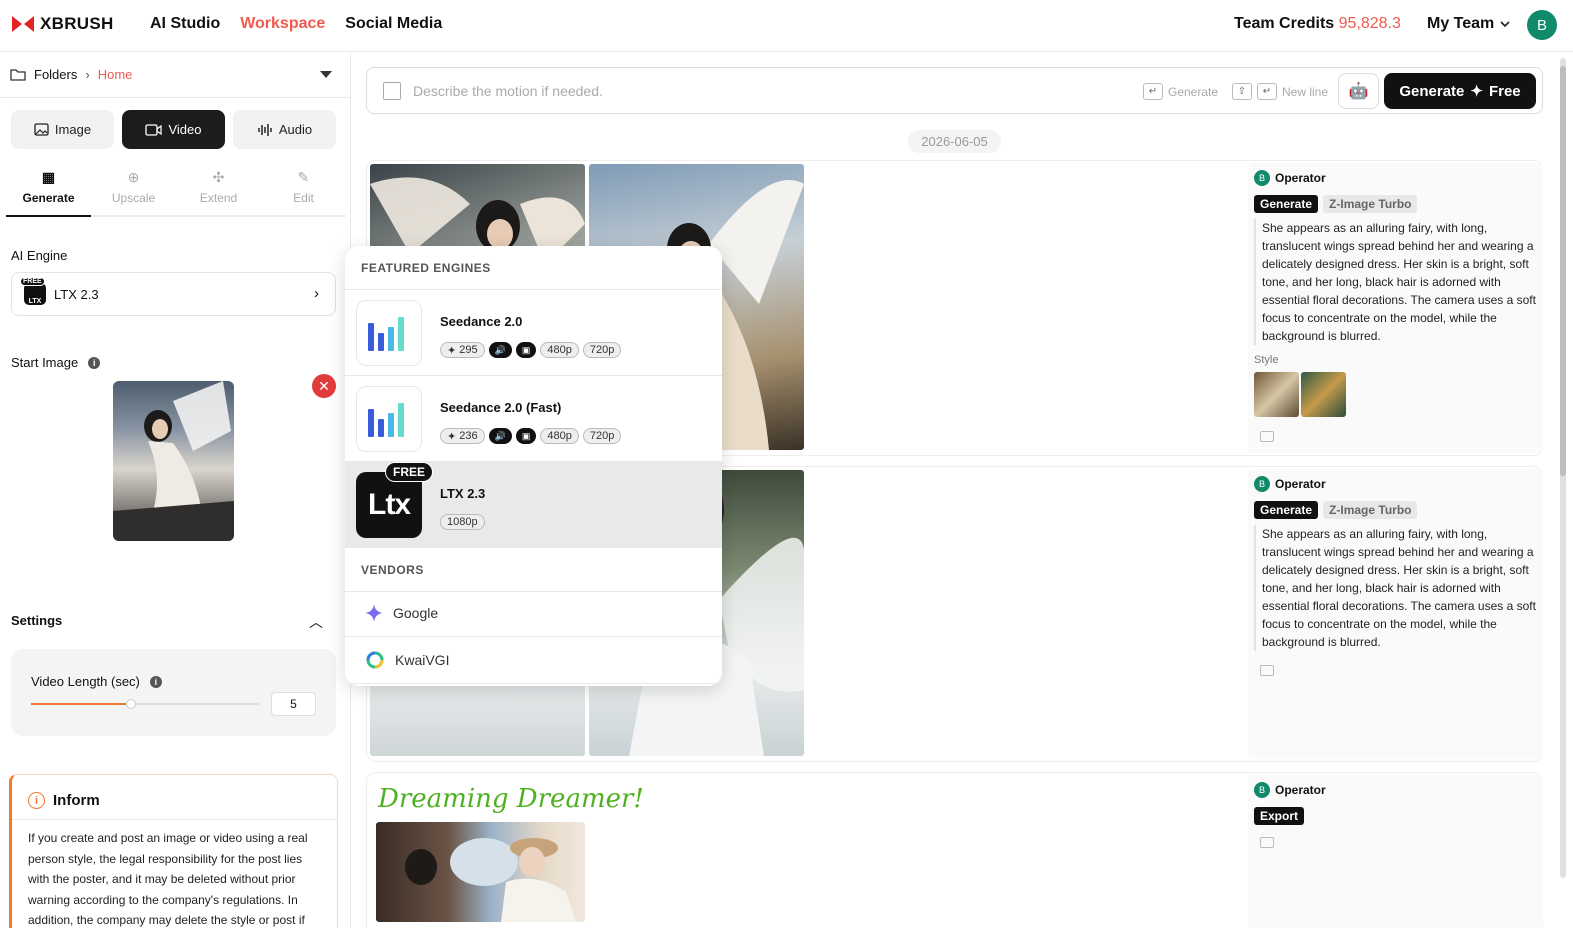 The height and width of the screenshot is (928, 1573). I want to click on dreamer-image, so click(490, 880).